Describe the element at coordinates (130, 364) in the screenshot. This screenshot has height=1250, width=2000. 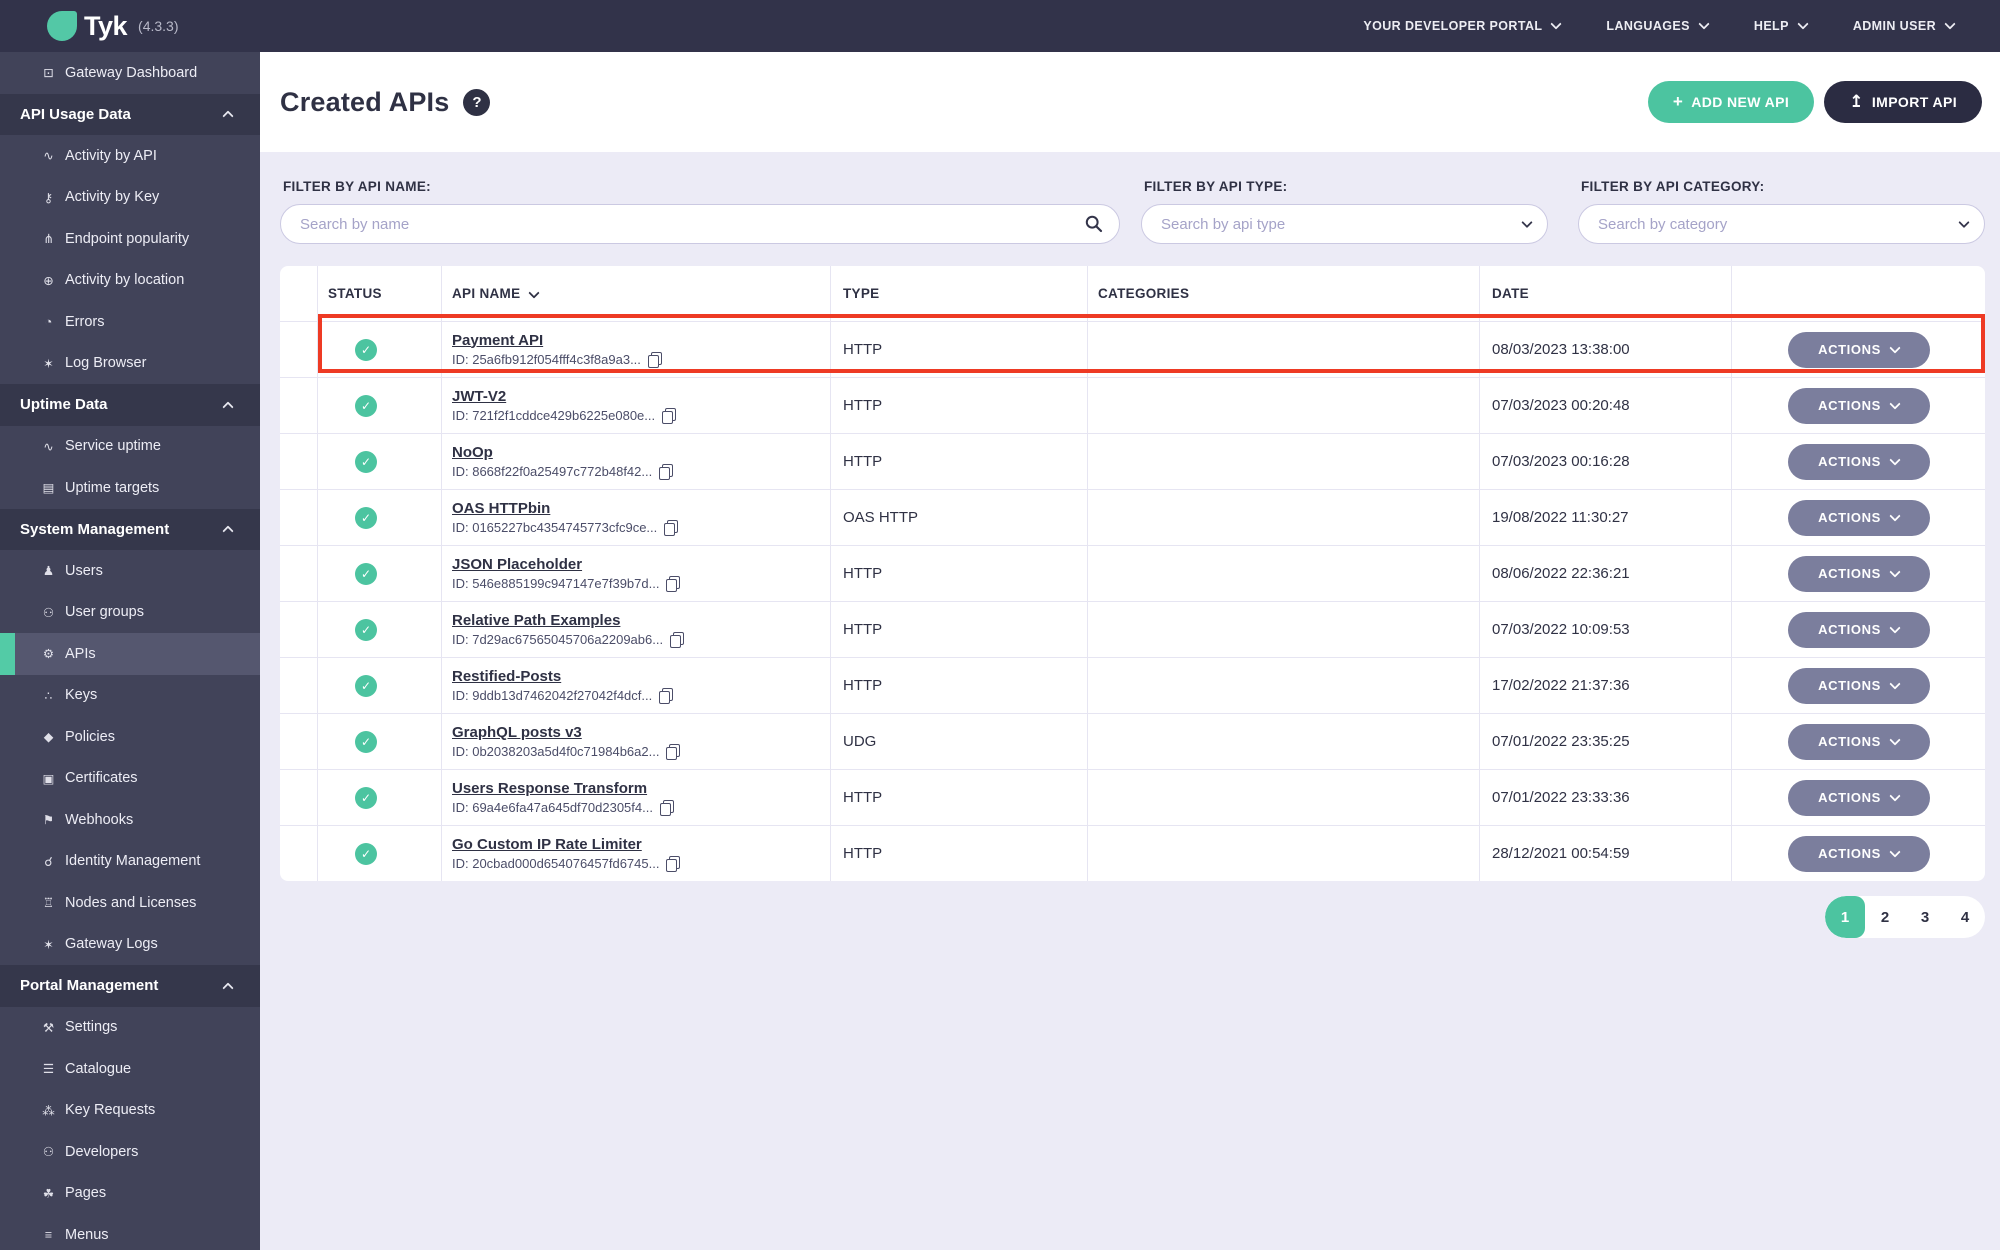
I see `sidebar-item-log-browser: ✶ Log Browser` at that location.